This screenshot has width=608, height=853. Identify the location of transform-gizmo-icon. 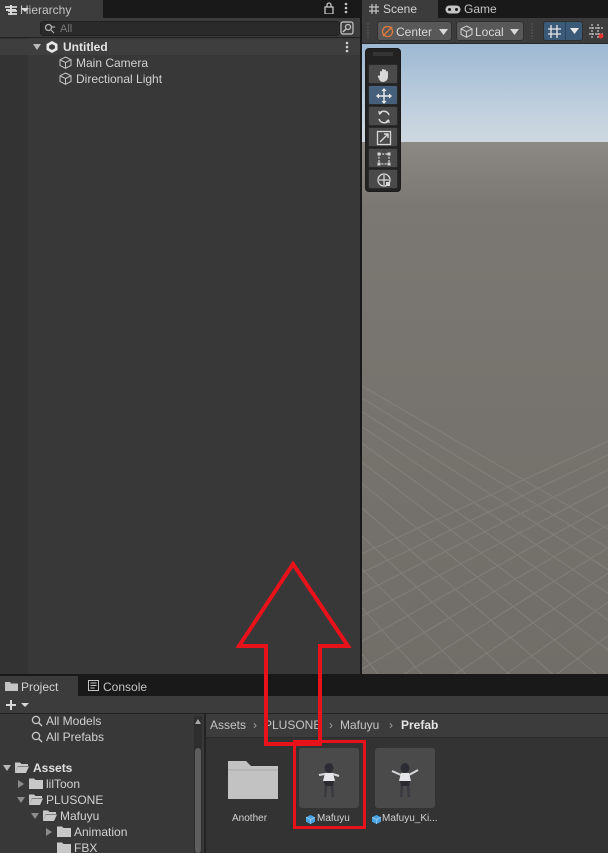
(384, 180).